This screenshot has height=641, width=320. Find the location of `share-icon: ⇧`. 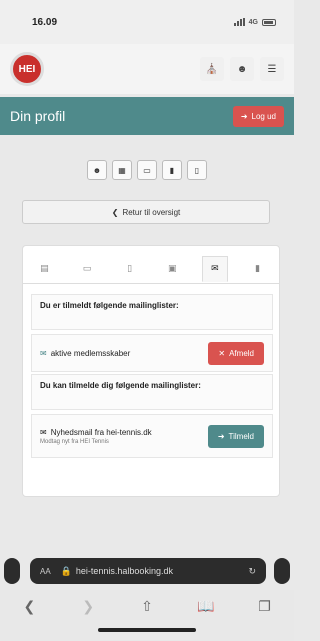

share-icon: ⇧ is located at coordinates (147, 606).